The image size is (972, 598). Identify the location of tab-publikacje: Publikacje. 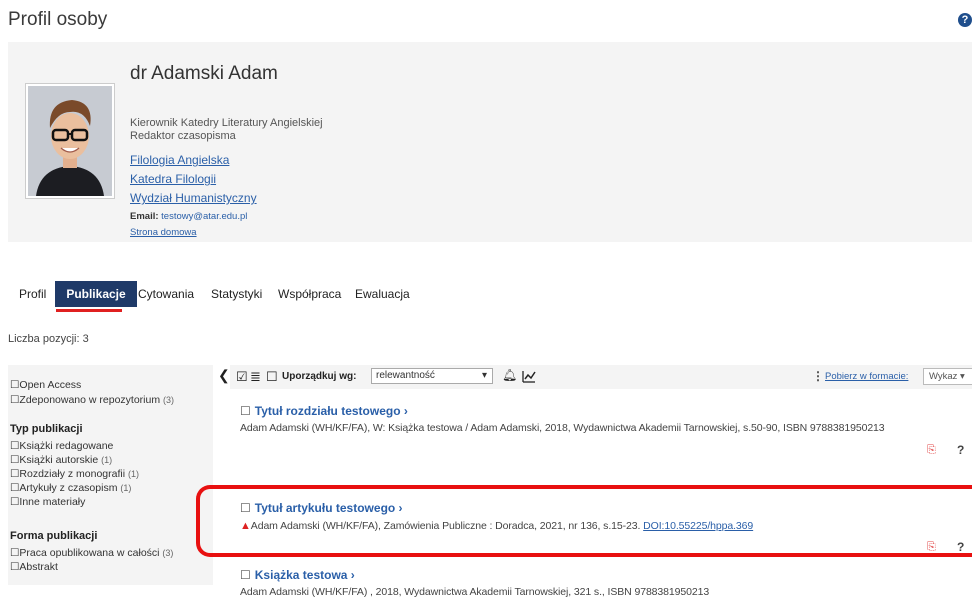
(96, 294).